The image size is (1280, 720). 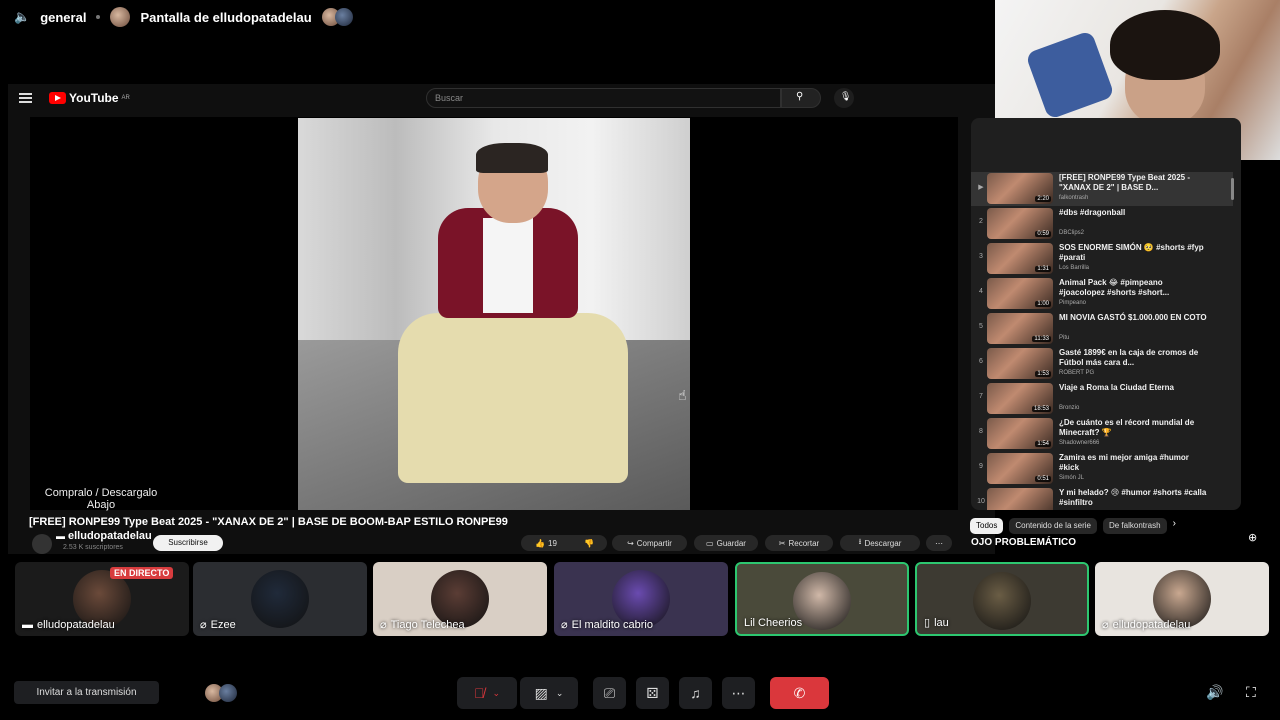 I want to click on participant-label: ⌀ Ezee, so click(x=218, y=625).